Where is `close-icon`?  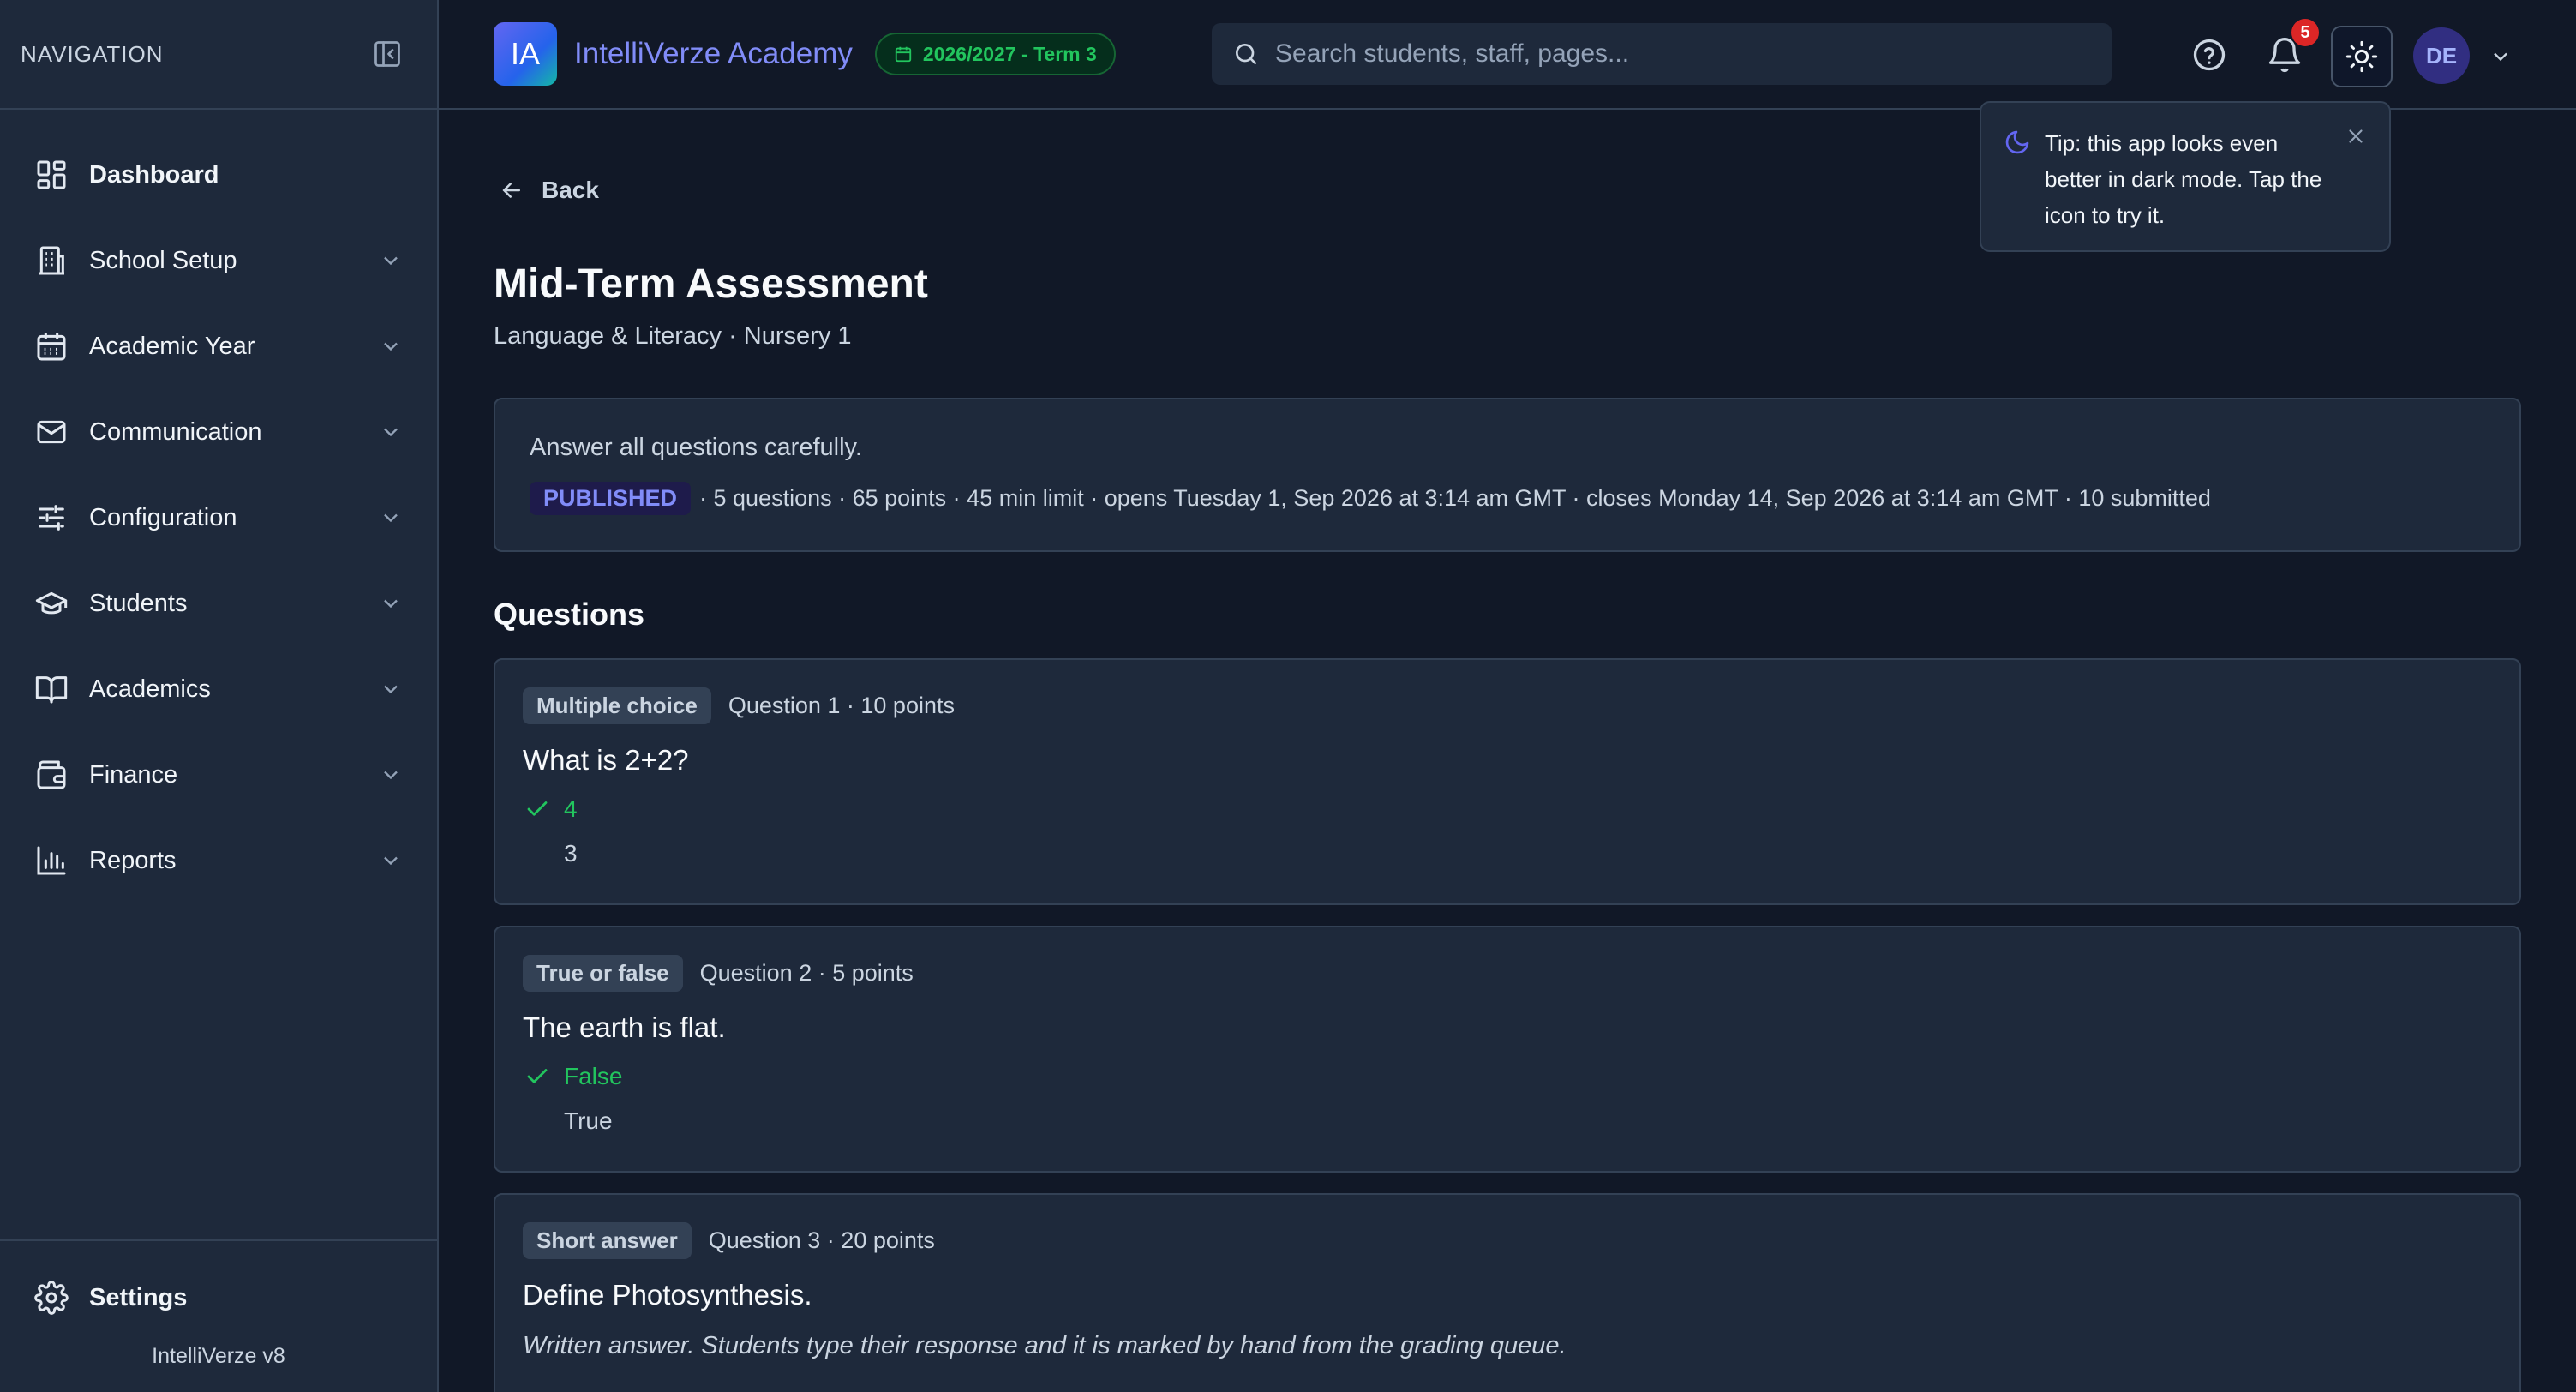 close-icon is located at coordinates (2356, 136).